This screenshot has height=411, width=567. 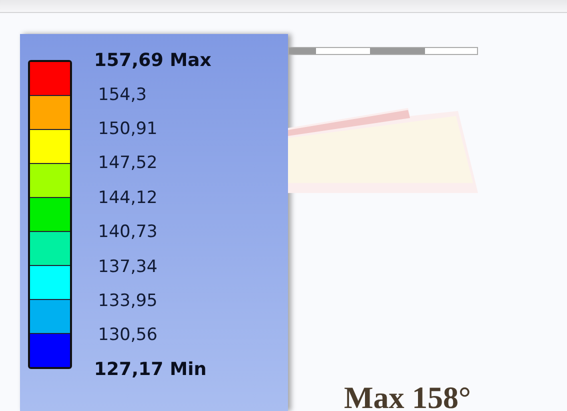 I want to click on scale-value: 150,91, so click(x=127, y=128).